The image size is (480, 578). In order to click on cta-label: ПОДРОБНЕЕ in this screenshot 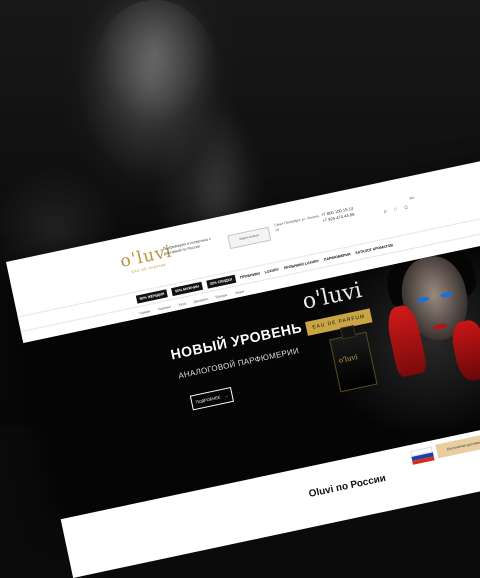, I will do `click(208, 399)`.